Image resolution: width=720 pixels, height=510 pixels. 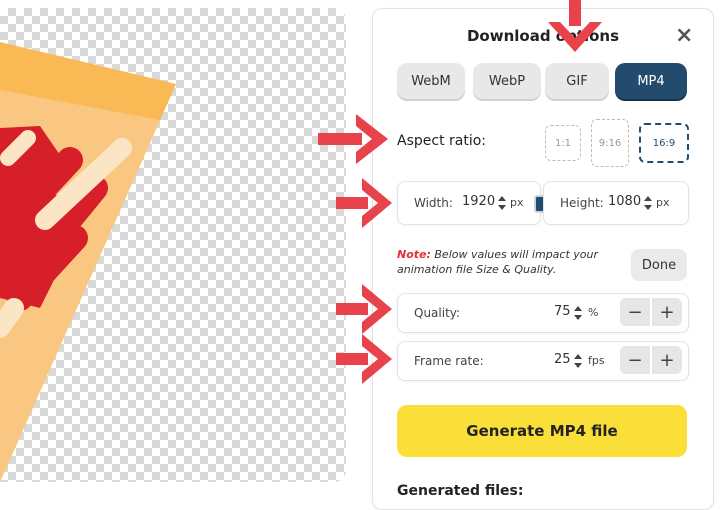 What do you see at coordinates (575, 26) in the screenshot?
I see `annotation-arrow-down-icon` at bounding box center [575, 26].